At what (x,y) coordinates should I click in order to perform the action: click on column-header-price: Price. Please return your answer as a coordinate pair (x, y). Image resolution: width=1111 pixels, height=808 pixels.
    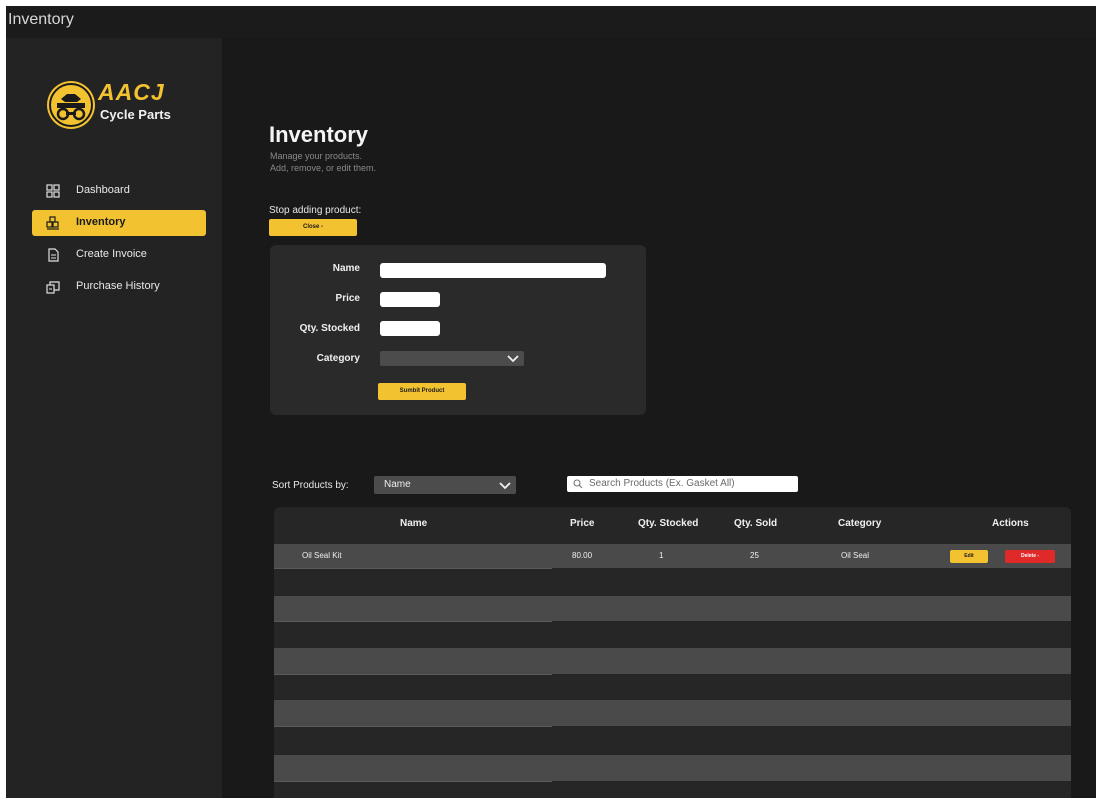
    Looking at the image, I should click on (582, 523).